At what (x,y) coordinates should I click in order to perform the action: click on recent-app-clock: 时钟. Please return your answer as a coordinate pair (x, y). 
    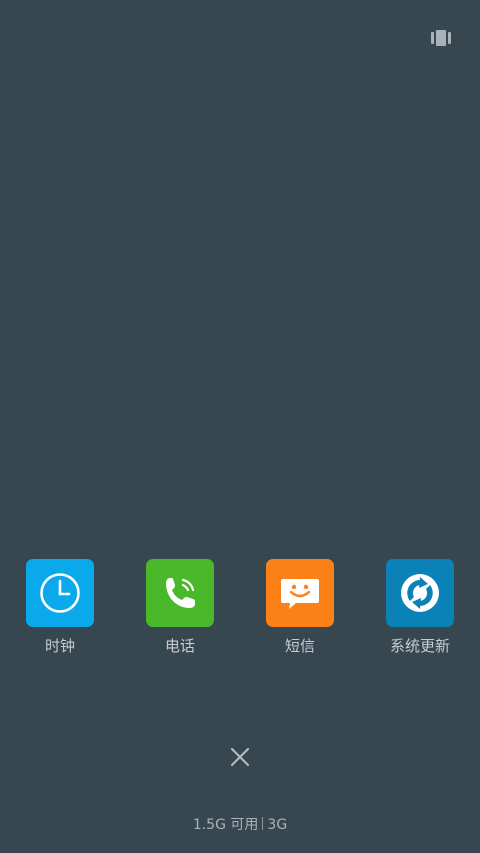
    Looking at the image, I should click on (60, 607).